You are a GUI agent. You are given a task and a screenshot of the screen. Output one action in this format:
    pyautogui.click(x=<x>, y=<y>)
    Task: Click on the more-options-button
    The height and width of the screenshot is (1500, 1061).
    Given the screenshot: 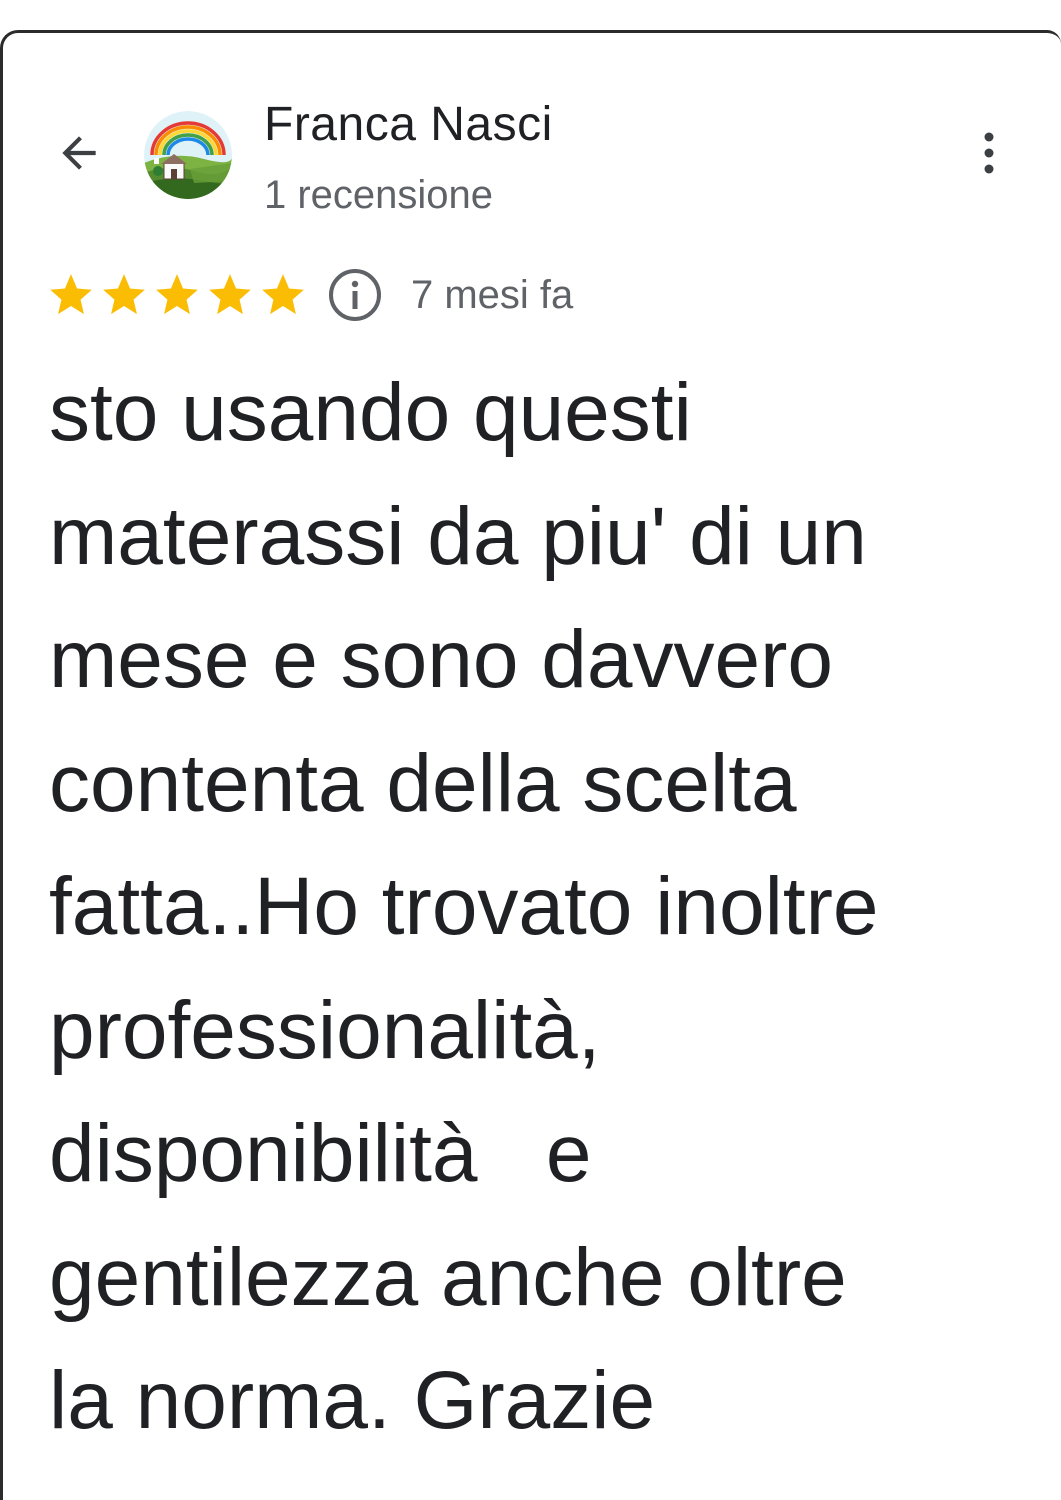 What is the action you would take?
    pyautogui.click(x=989, y=153)
    